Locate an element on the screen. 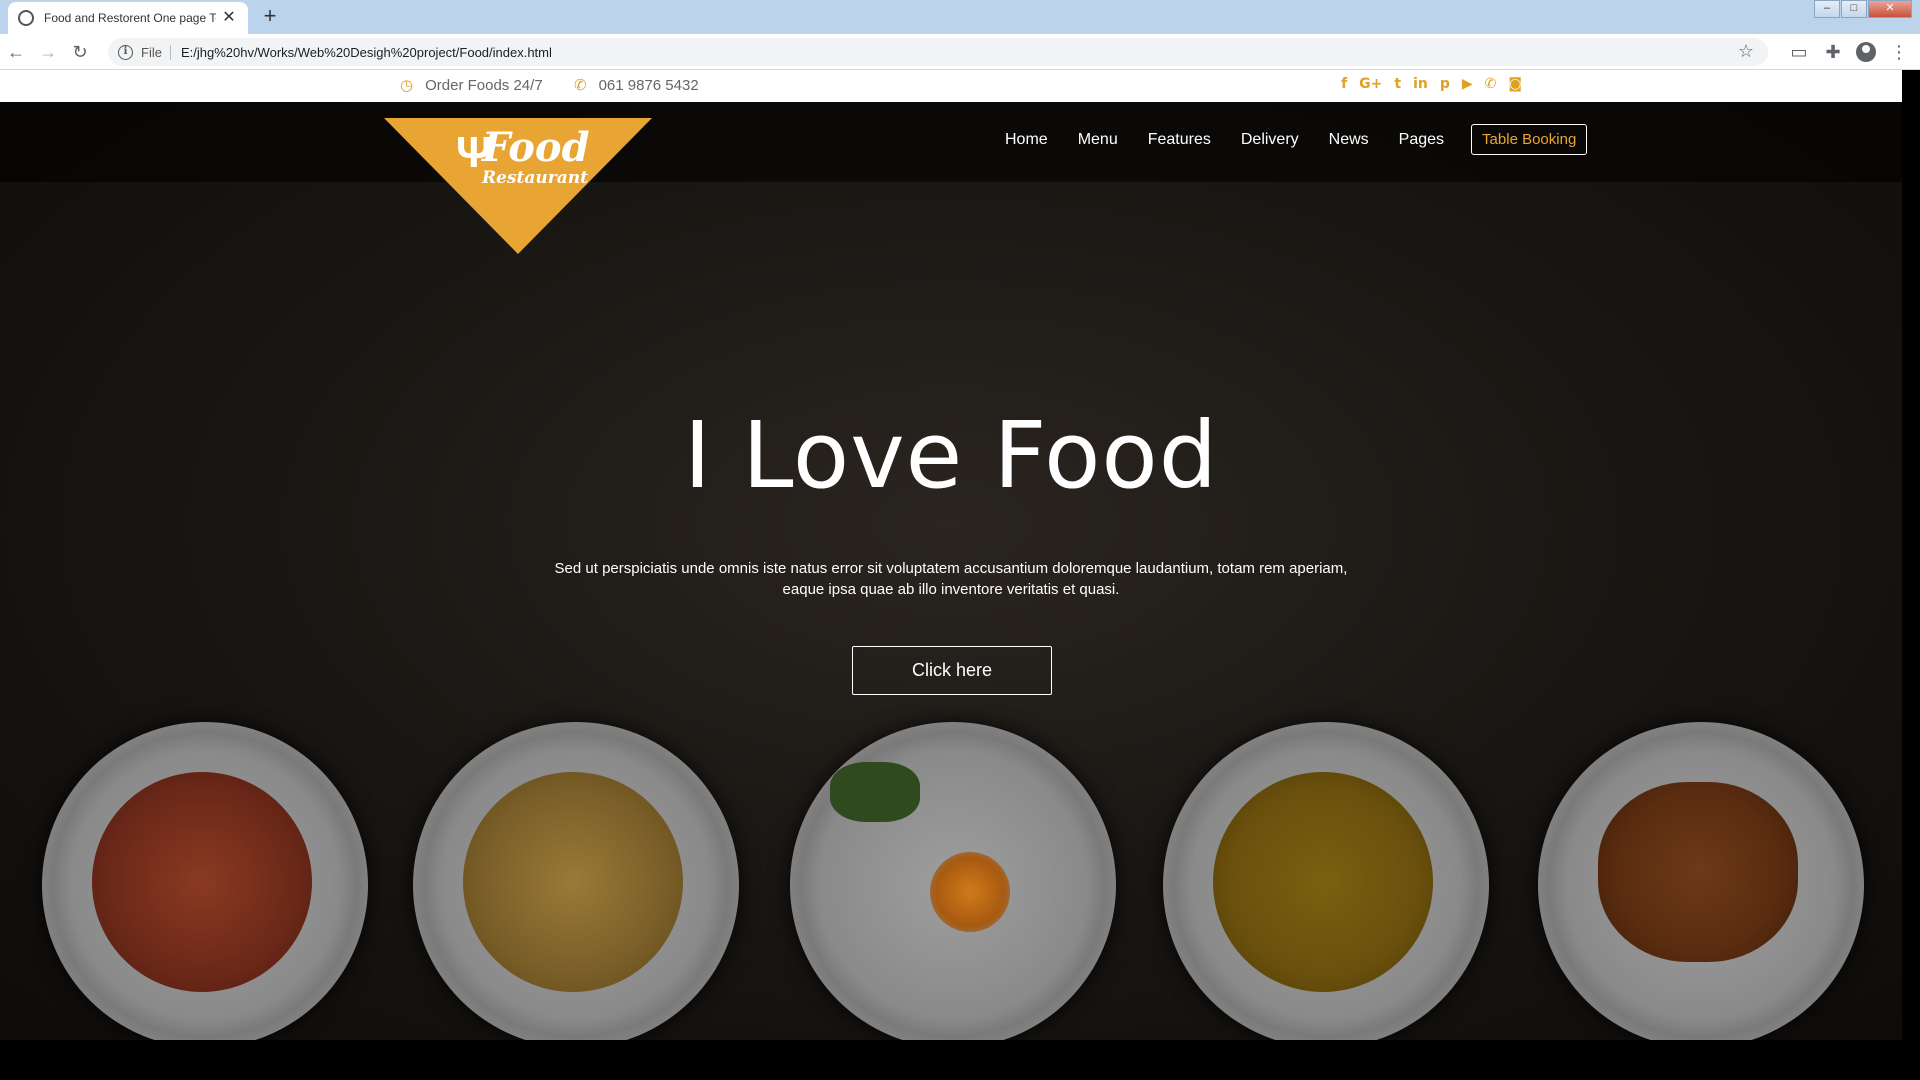  phone-info: ✆ 061 9876 5432 is located at coordinates (636, 85).